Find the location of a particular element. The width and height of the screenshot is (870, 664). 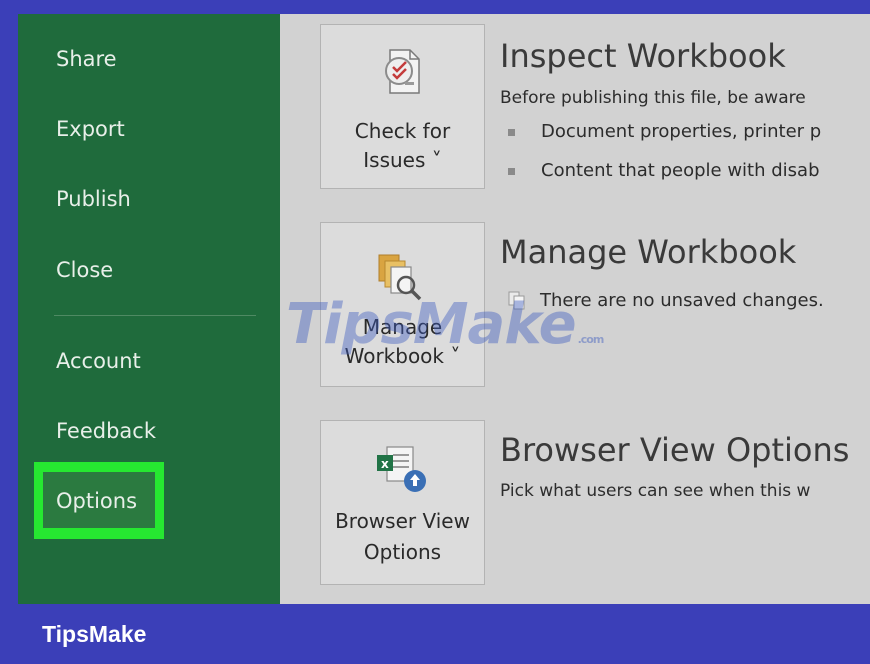

browser-view-options-title: Browser View Options is located at coordinates (675, 450).